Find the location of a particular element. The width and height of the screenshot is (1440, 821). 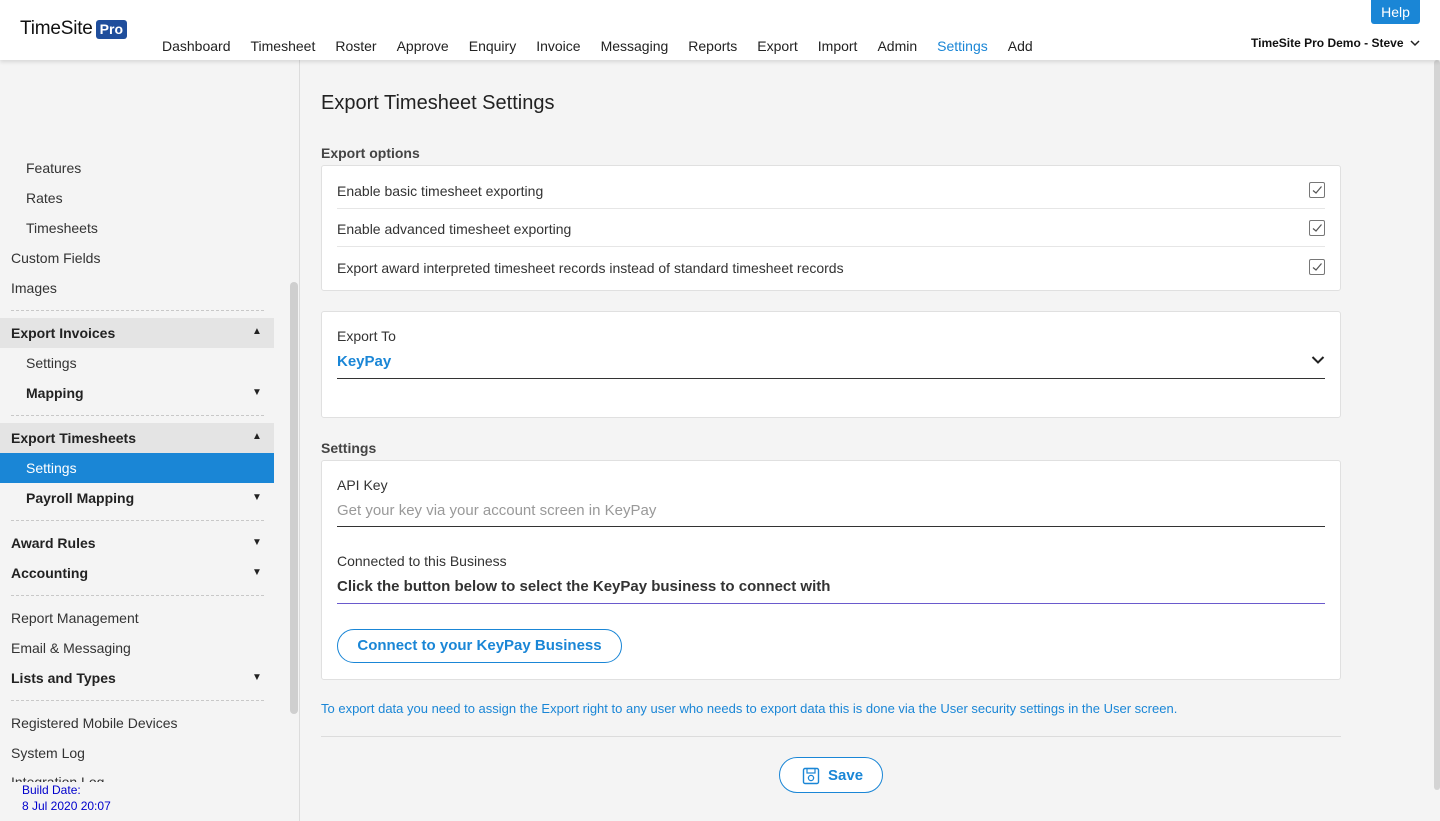

save-label: Save is located at coordinates (846, 775).